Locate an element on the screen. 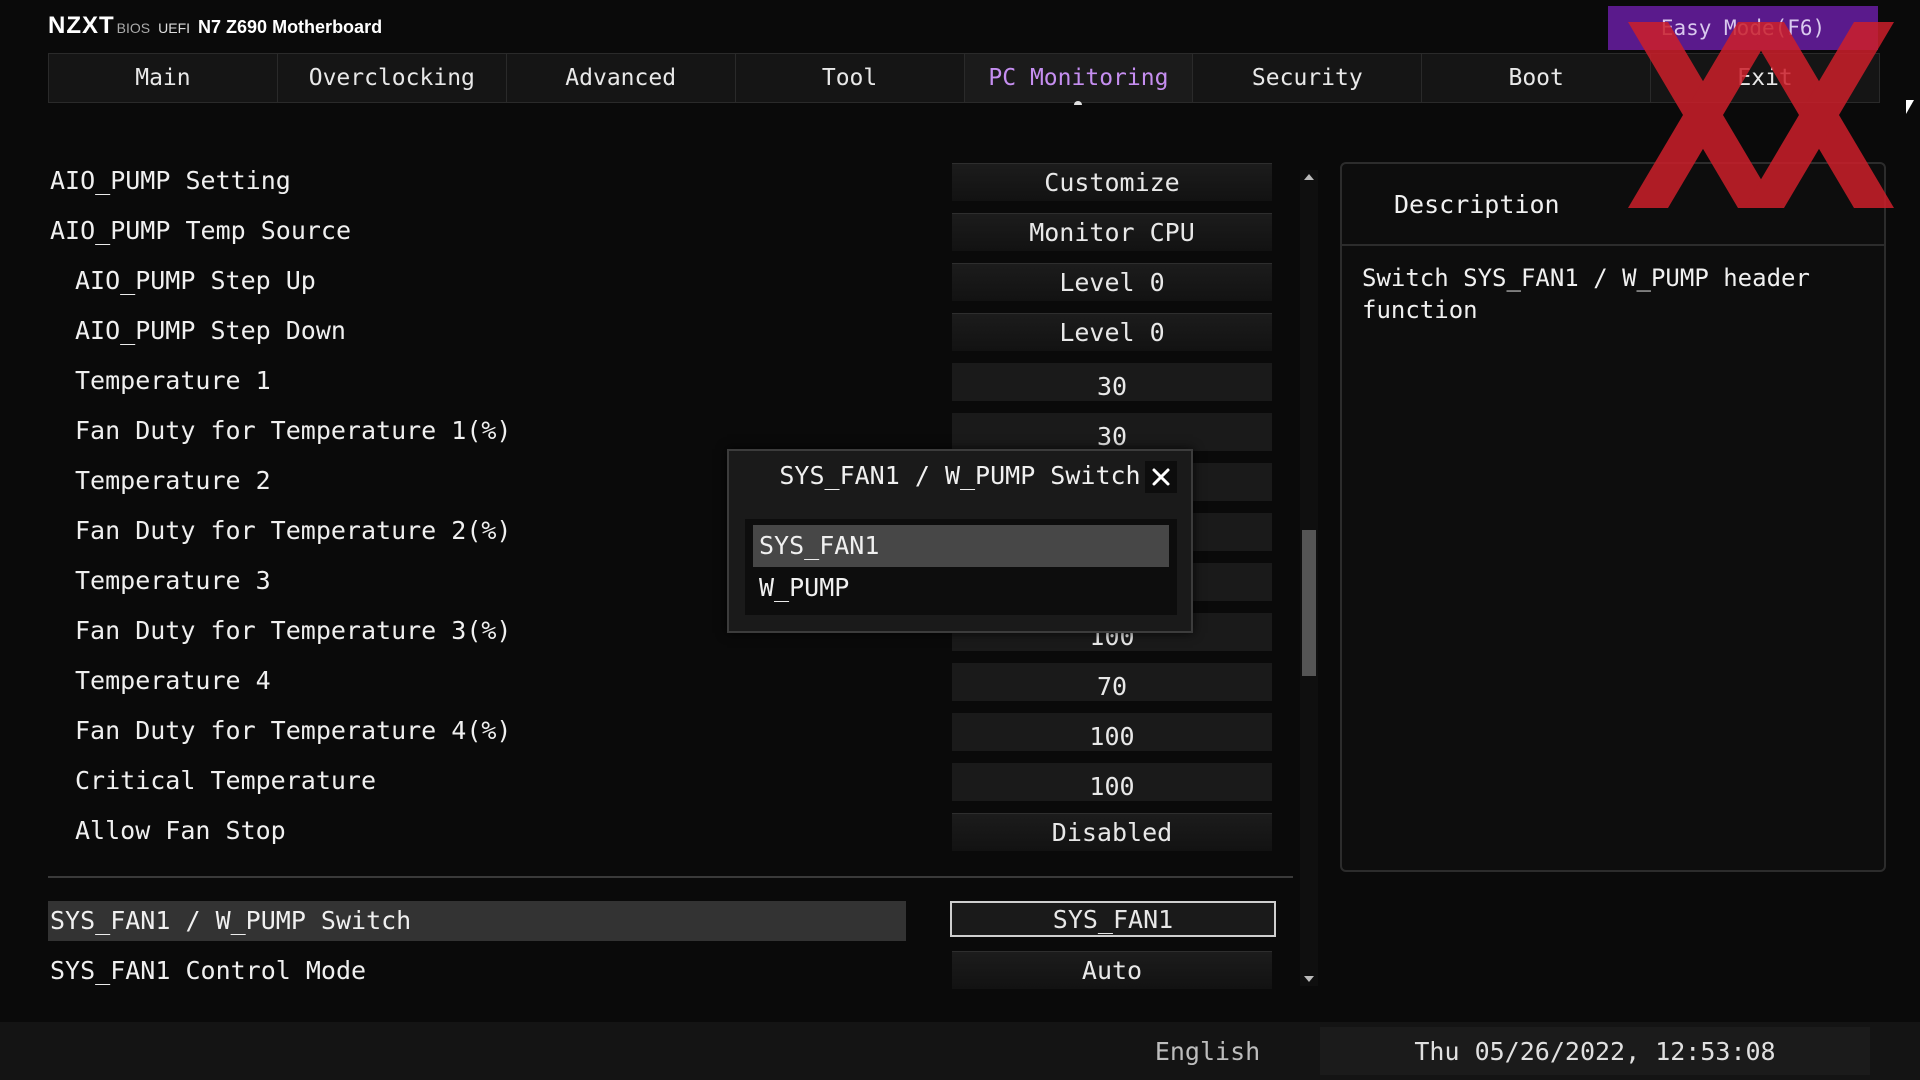 This screenshot has height=1080, width=1920. setting-label: Temperature 1 is located at coordinates (173, 380).